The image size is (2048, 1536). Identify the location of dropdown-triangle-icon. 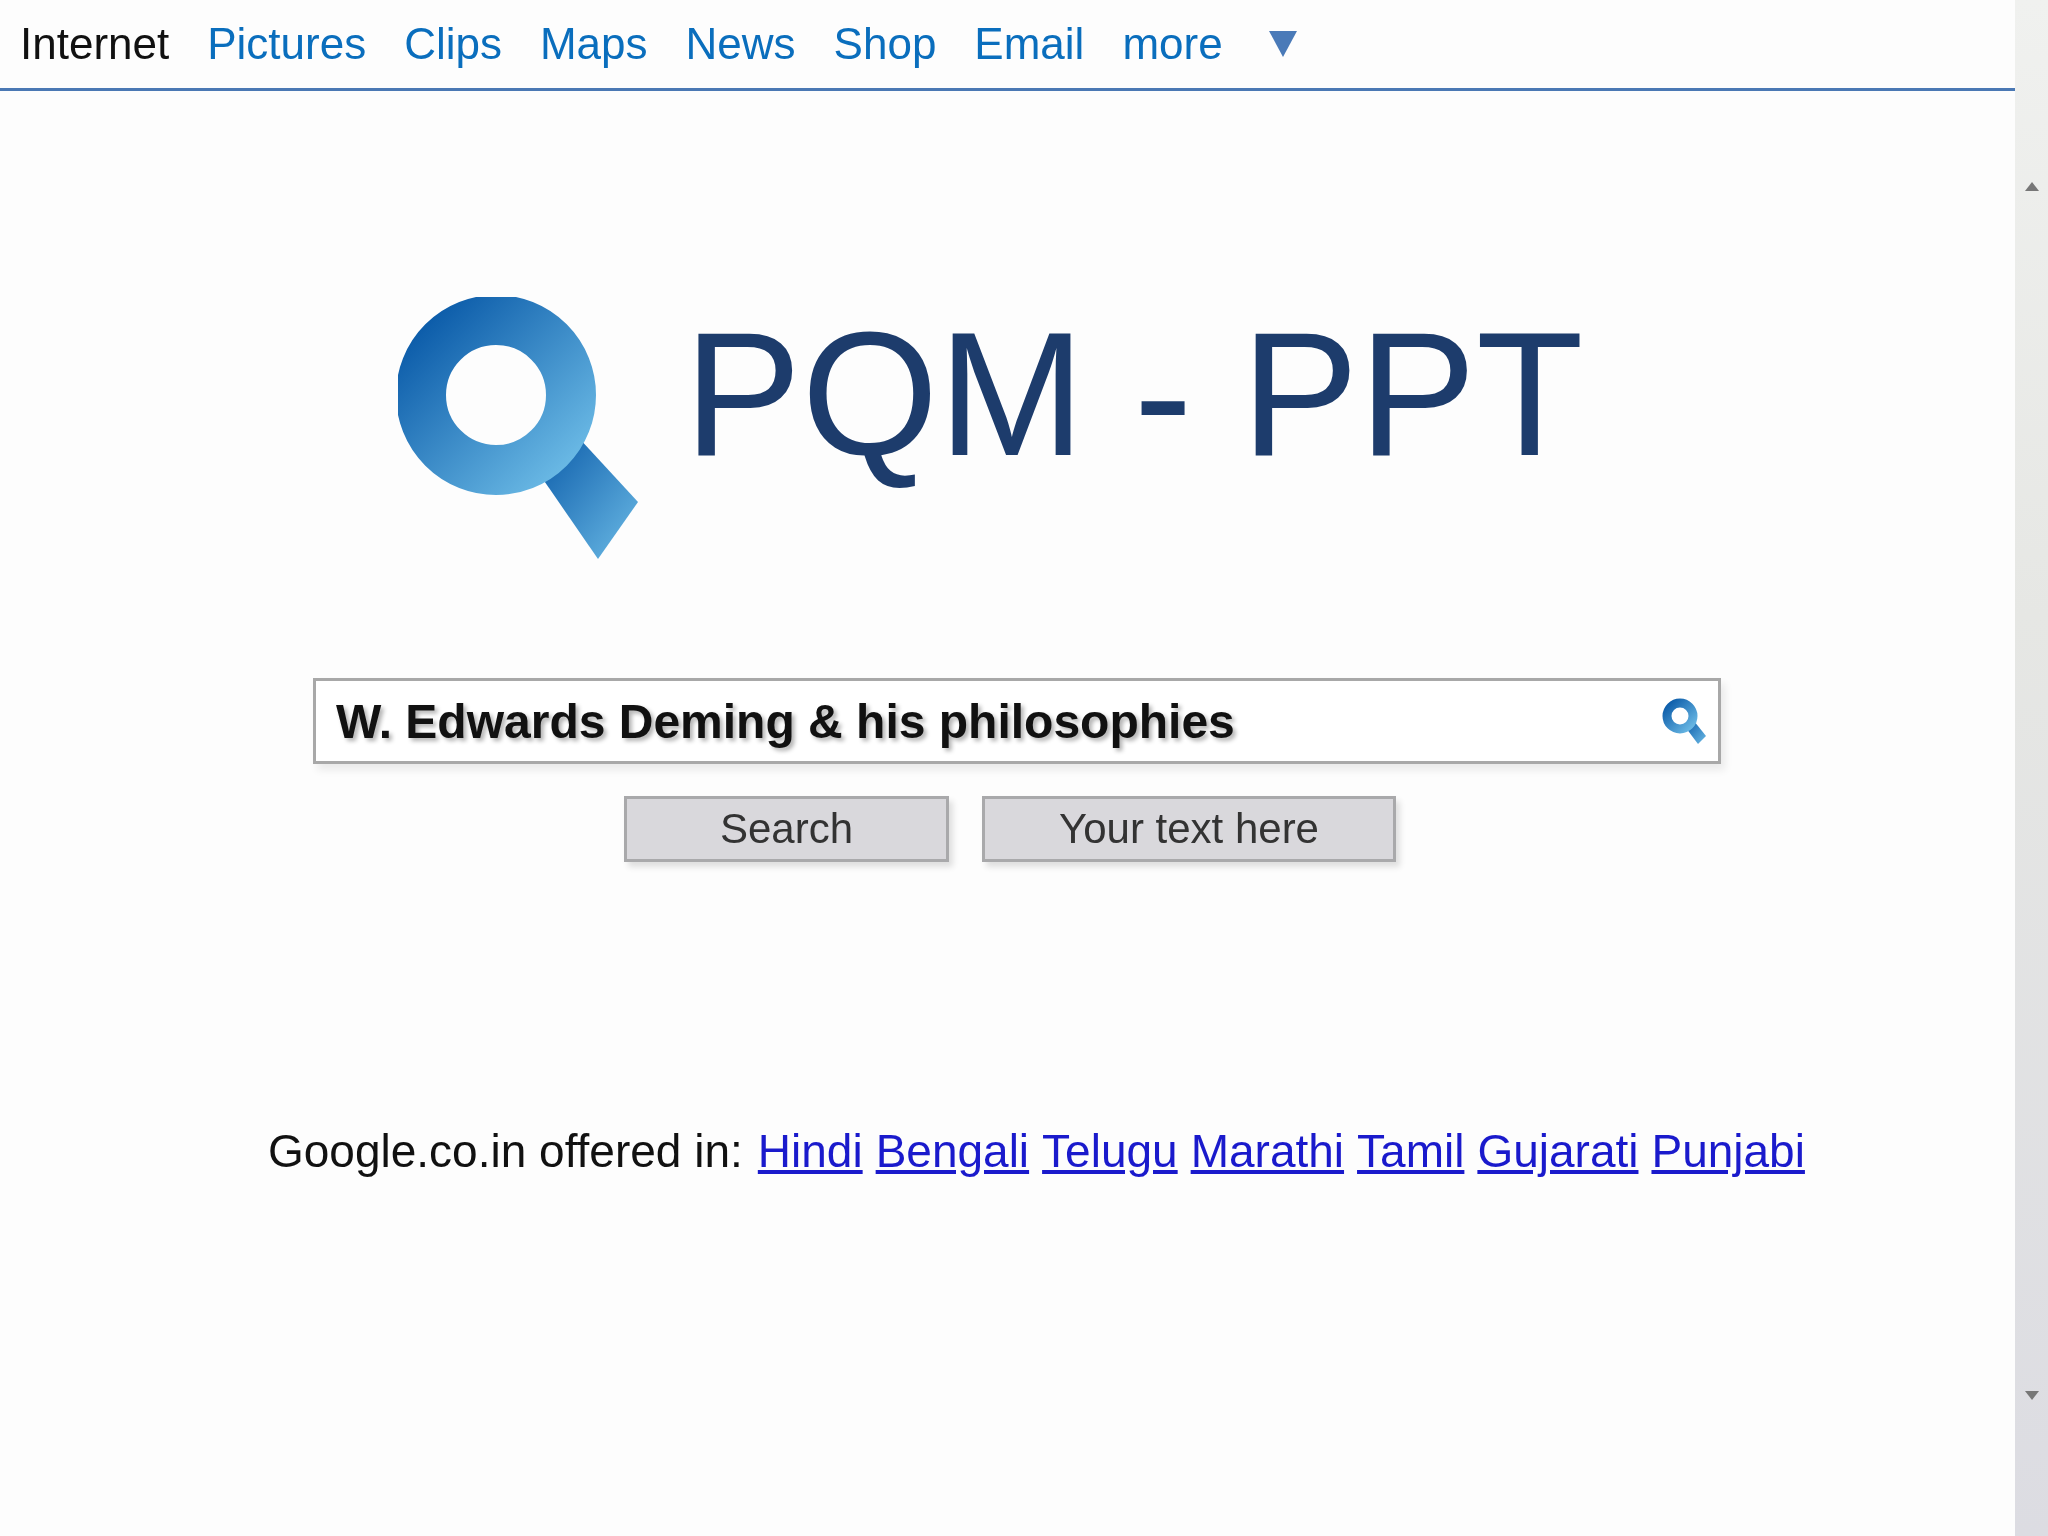
(1282, 44).